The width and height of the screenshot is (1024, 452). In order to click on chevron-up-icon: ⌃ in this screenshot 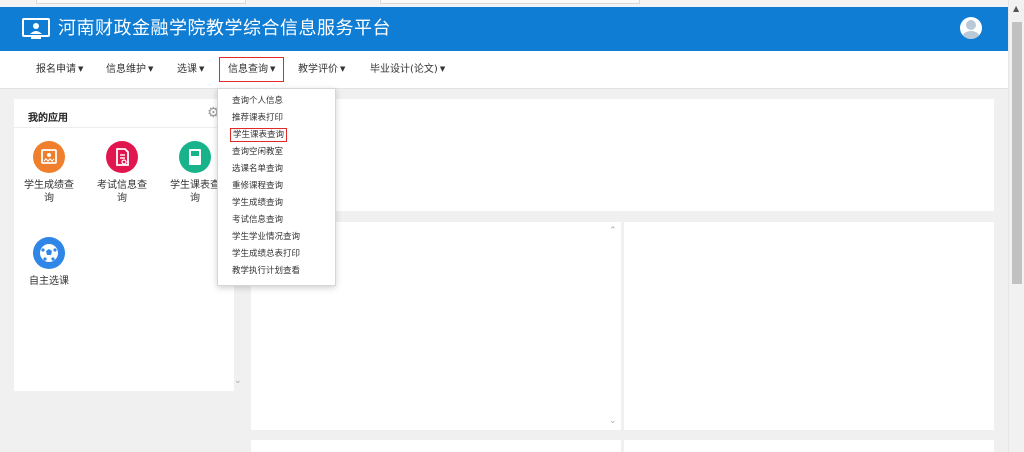, I will do `click(613, 231)`.